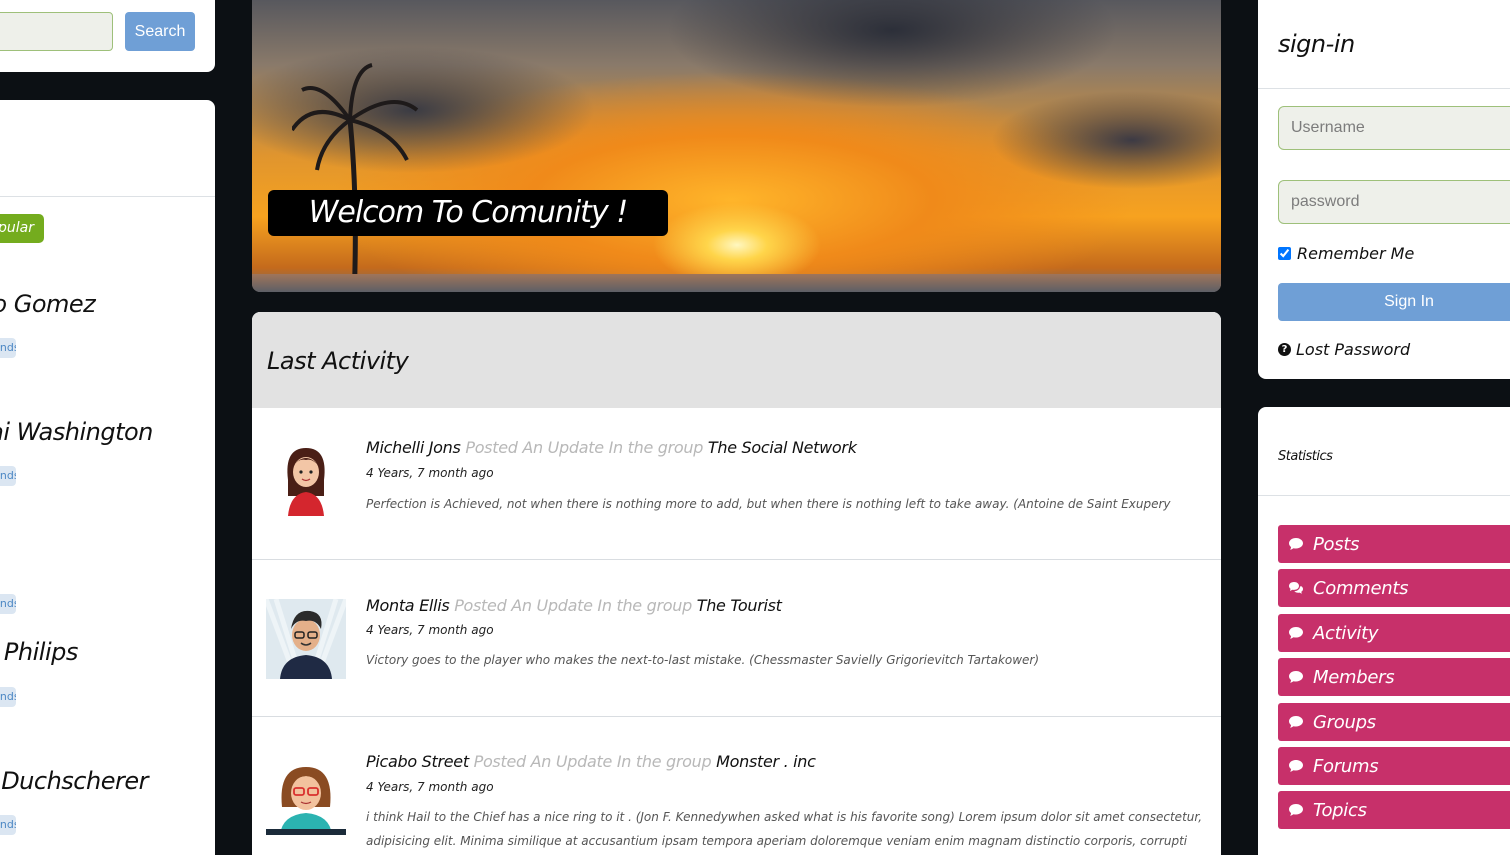 This screenshot has height=855, width=1510. Describe the element at coordinates (1344, 722) in the screenshot. I see `stat-label: Groups` at that location.